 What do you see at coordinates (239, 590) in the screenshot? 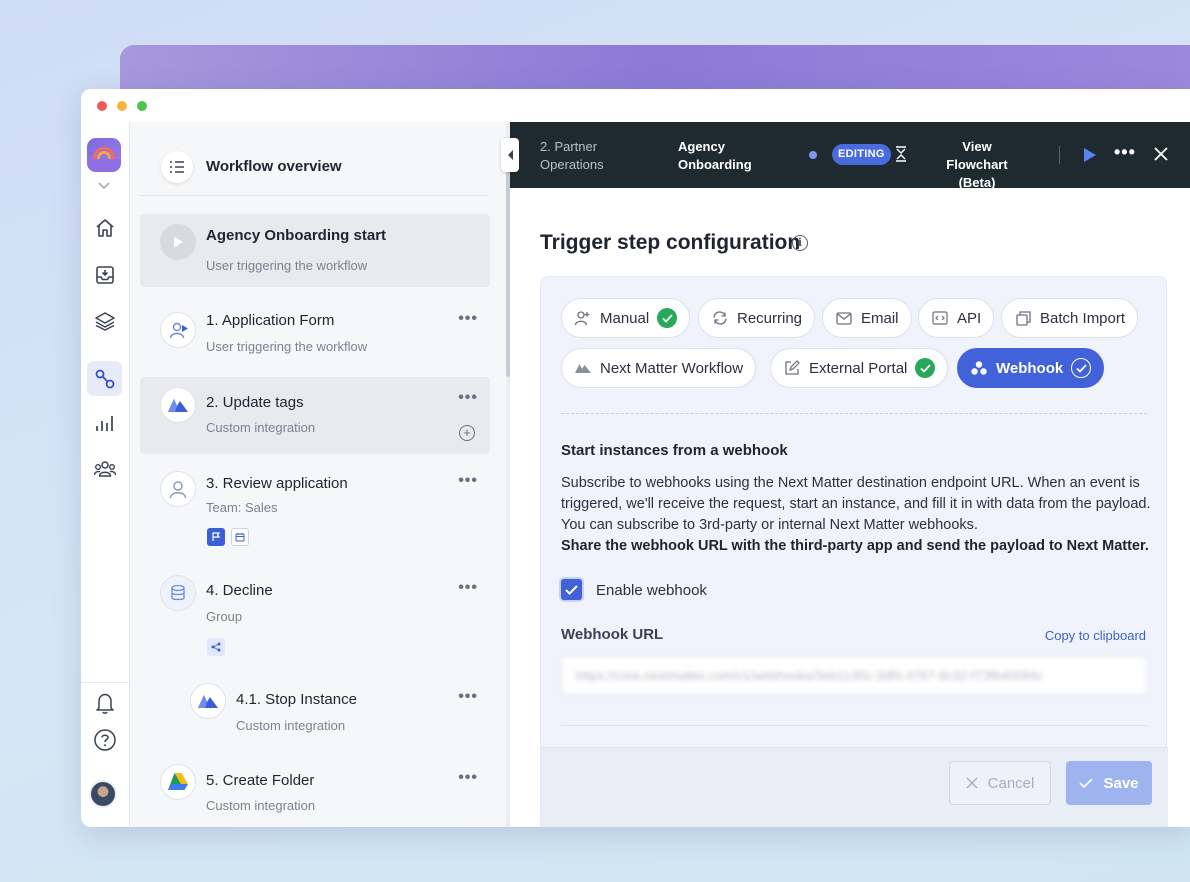
I see `step-name: 4. Decline` at bounding box center [239, 590].